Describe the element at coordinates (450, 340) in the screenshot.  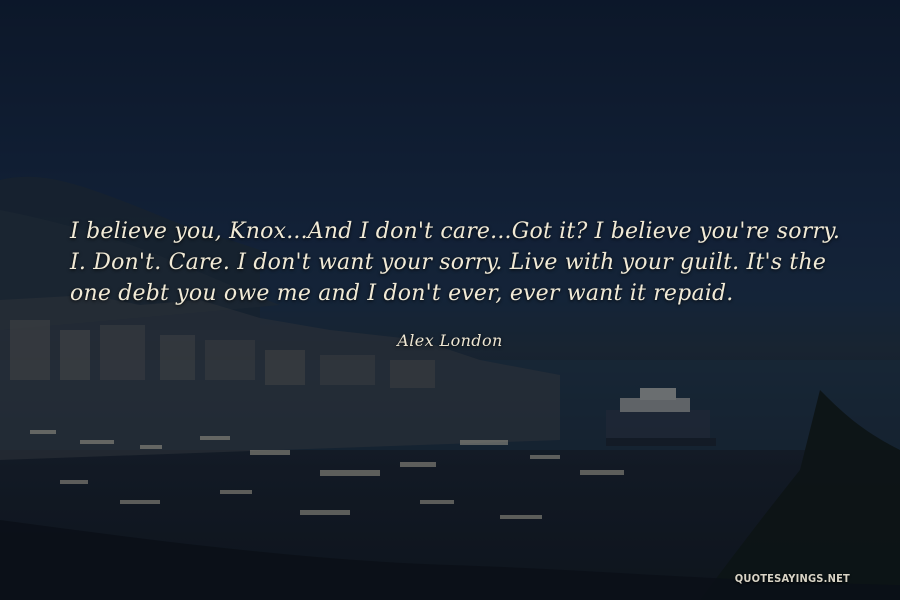
I see `quote-author: Alex London` at that location.